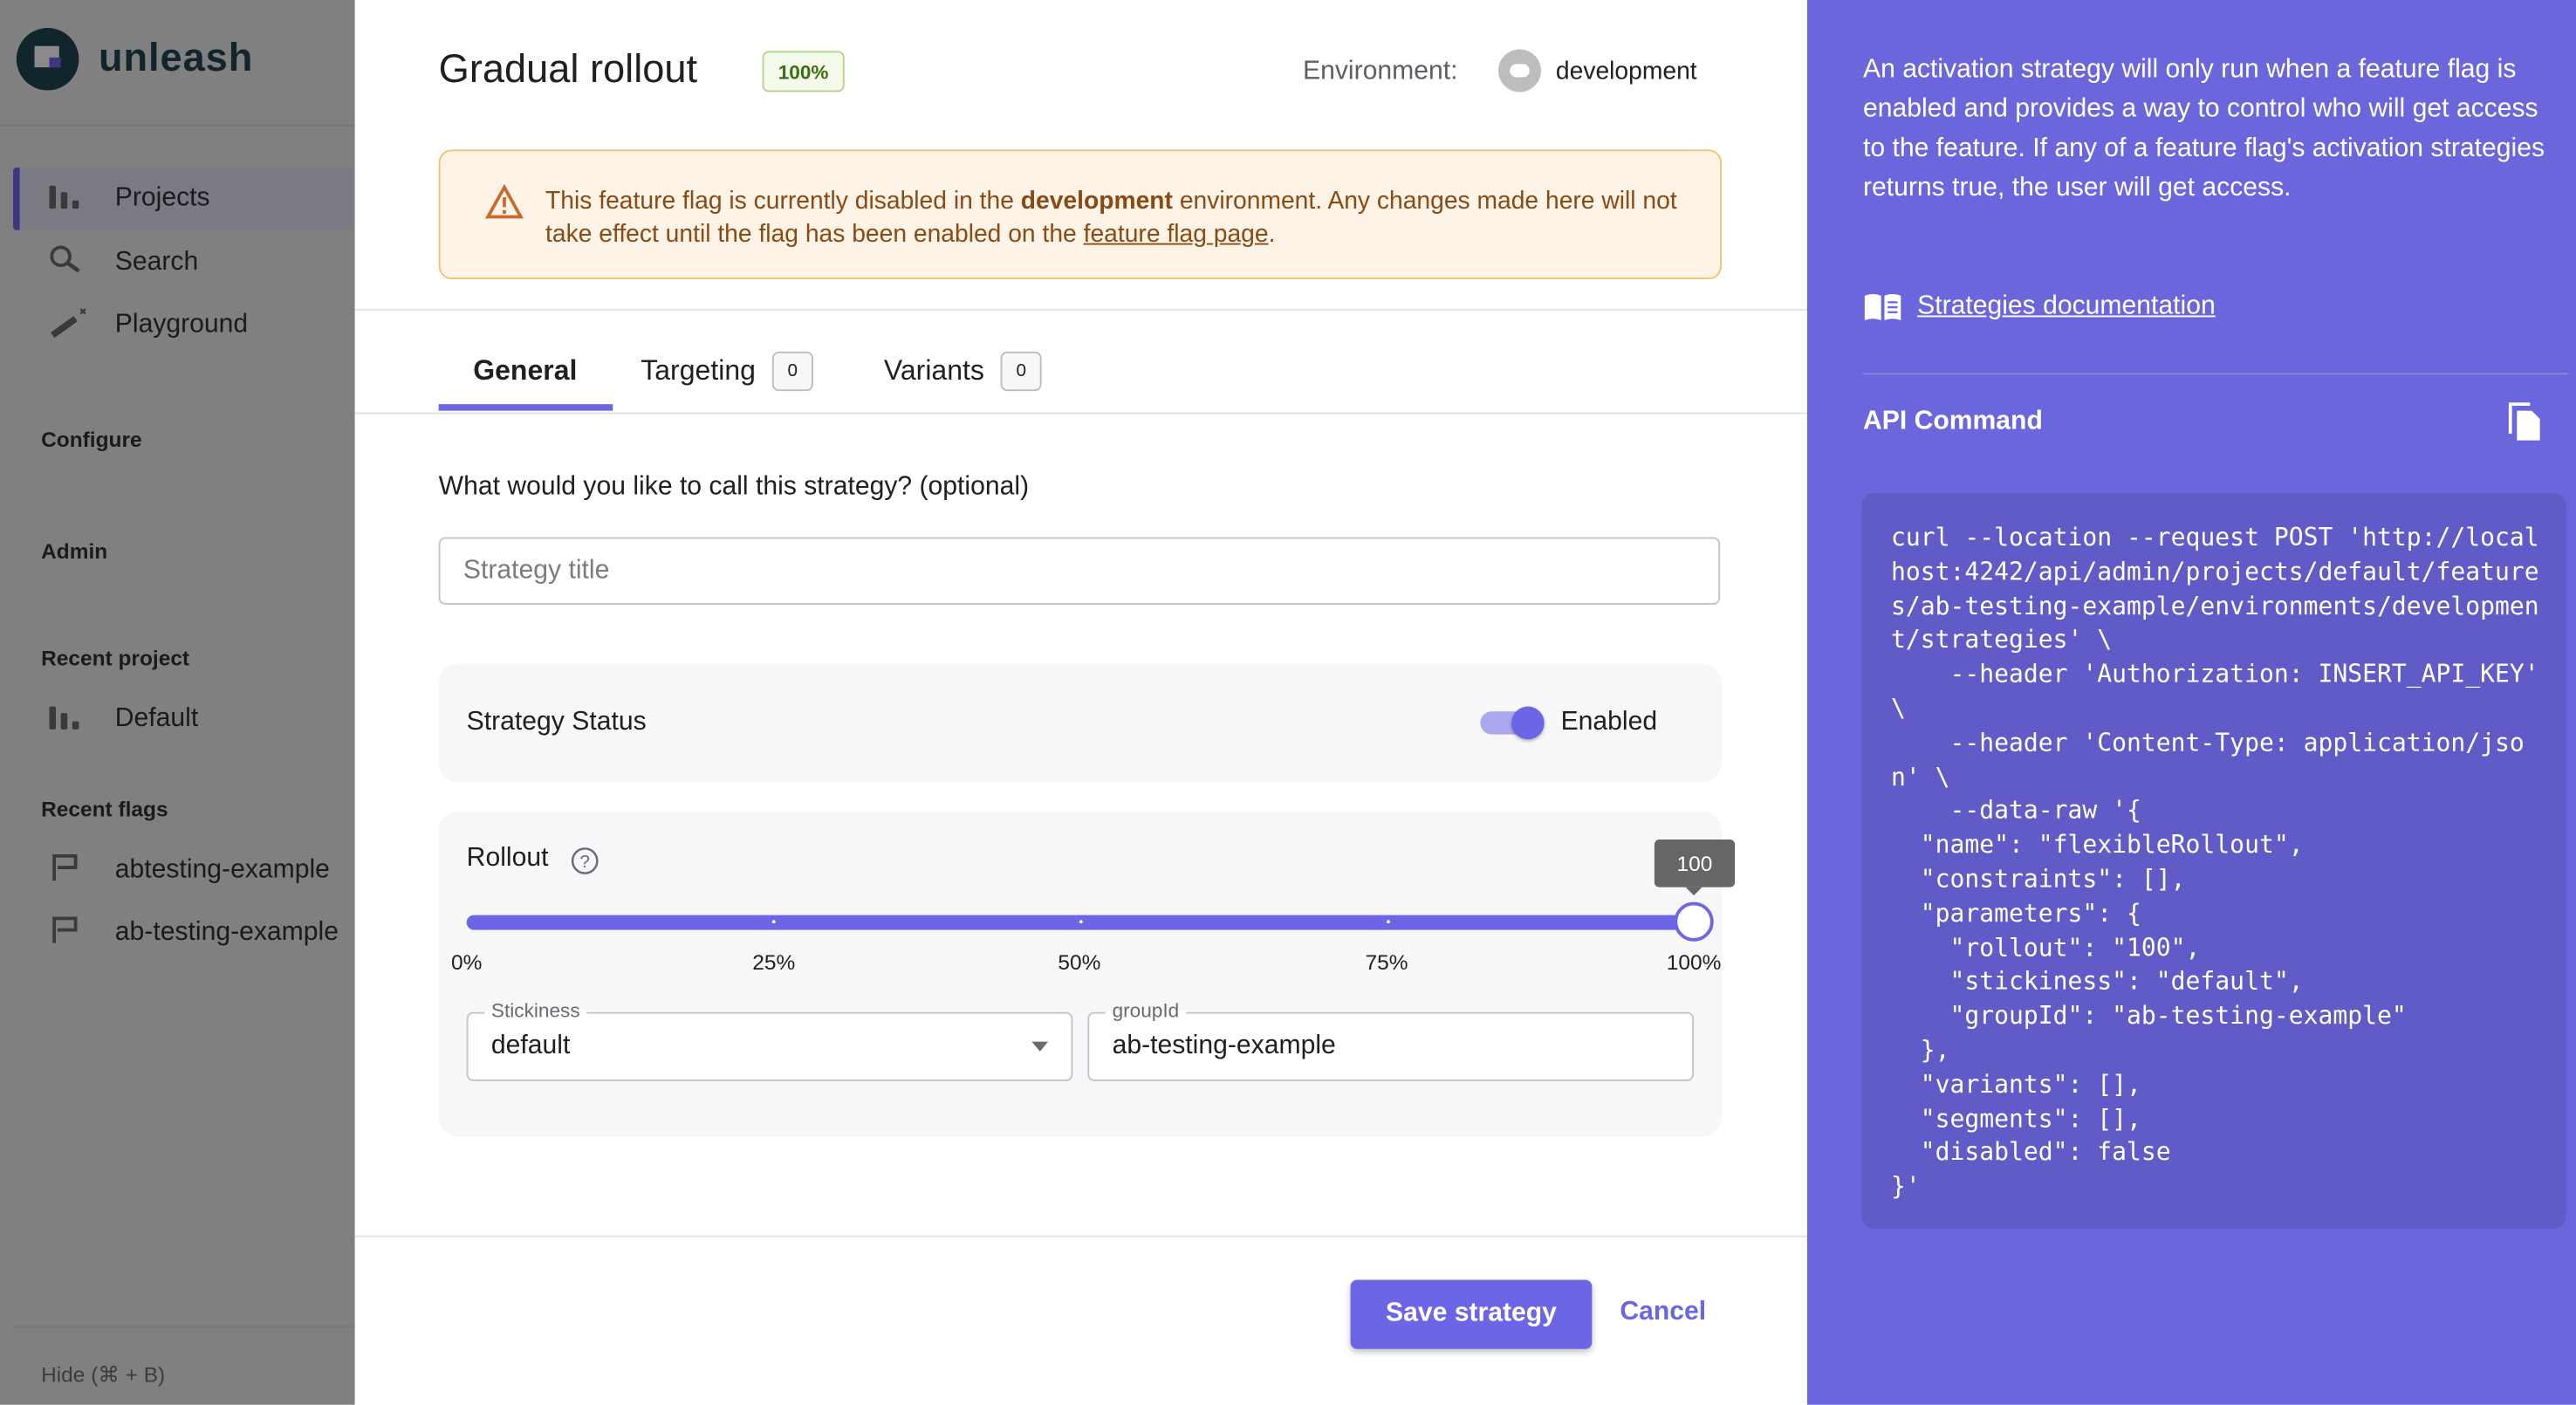 The width and height of the screenshot is (2576, 1405). I want to click on slider-tick-label: 0%, so click(466, 962).